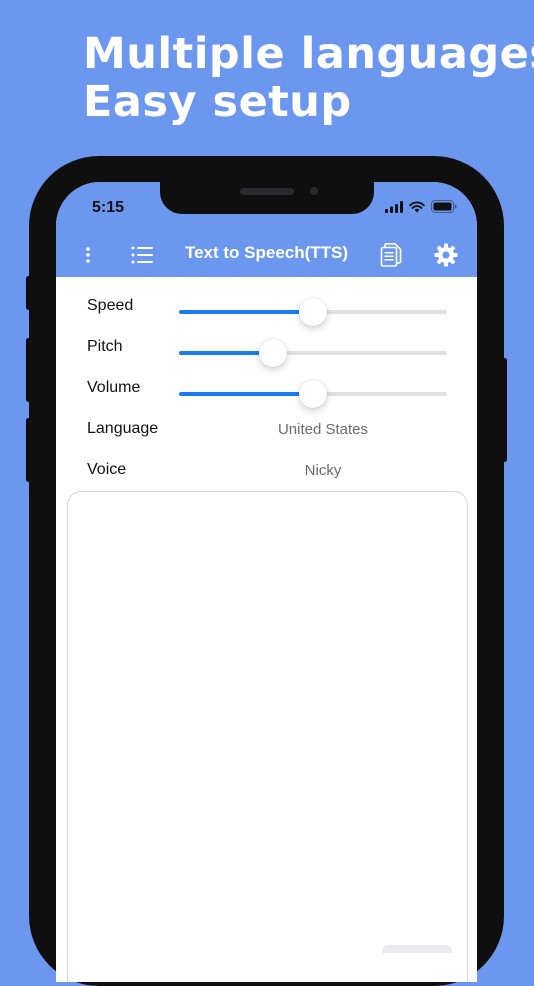 This screenshot has height=986, width=534. I want to click on status-time: 5:15, so click(108, 207).